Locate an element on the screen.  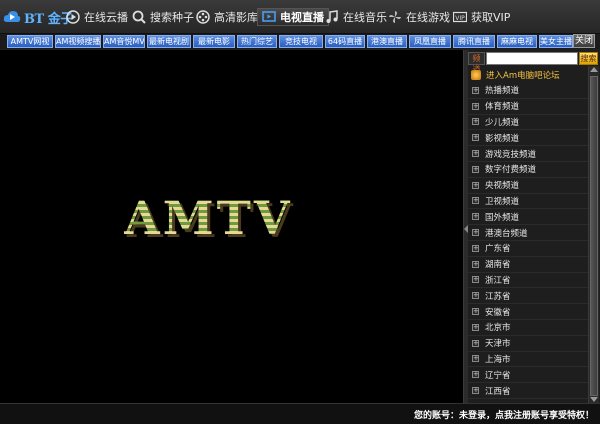
tab-hk-macau-live: 港澳直播 is located at coordinates (387, 41).